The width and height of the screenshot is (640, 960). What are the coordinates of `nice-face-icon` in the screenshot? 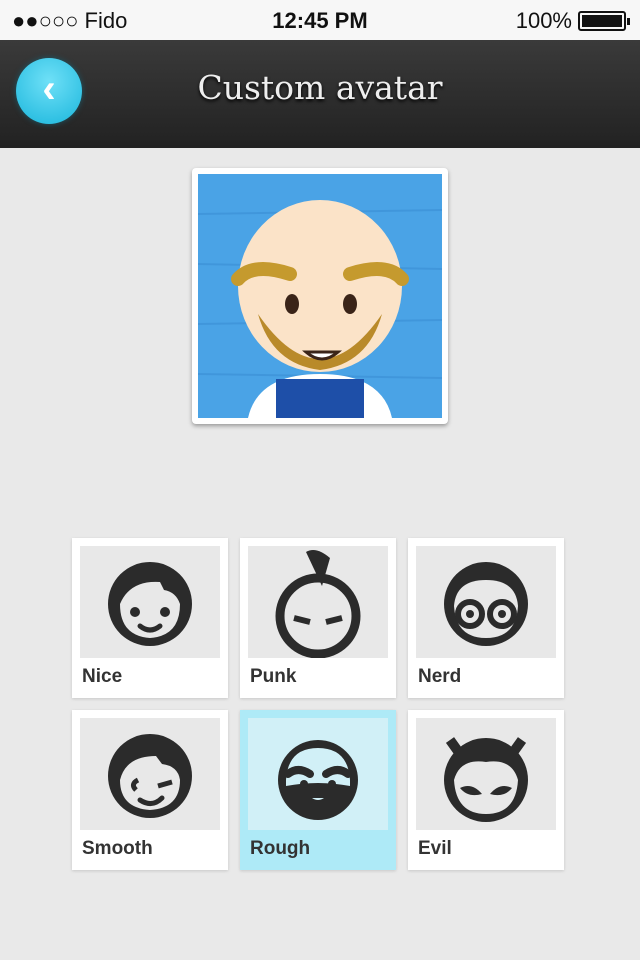 It's located at (150, 602).